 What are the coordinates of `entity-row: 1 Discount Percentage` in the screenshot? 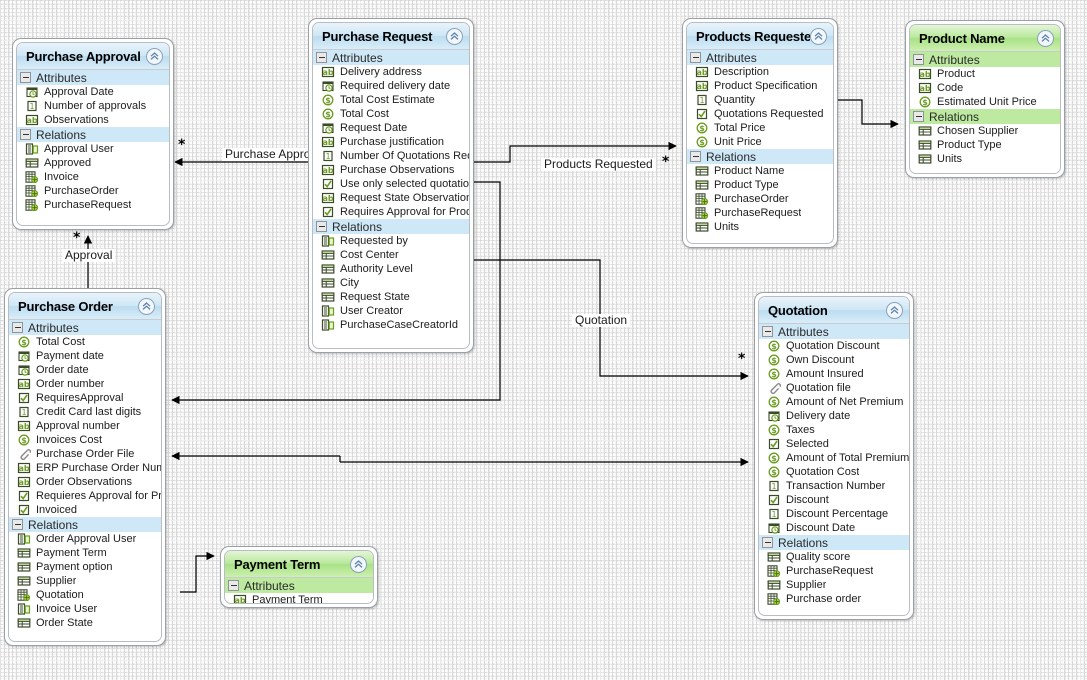 It's located at (834, 514).